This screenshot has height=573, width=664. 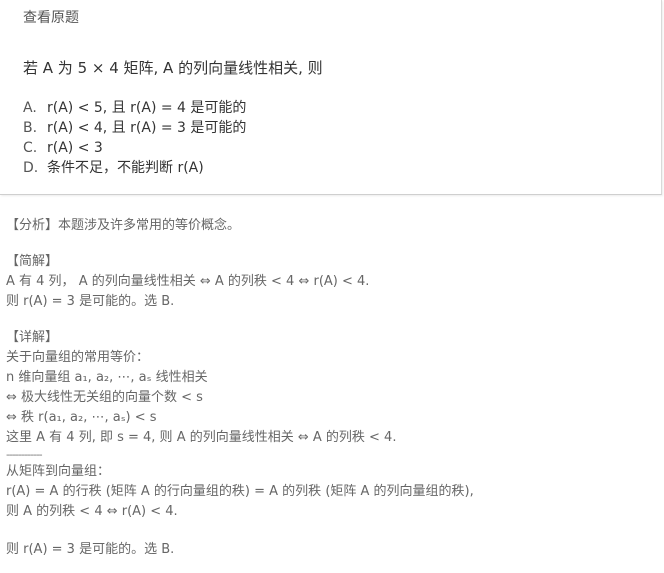 What do you see at coordinates (123, 225) in the screenshot?
I see `analysis-paragraph: 【分析】本题涉及许多常用的等价概念。` at bounding box center [123, 225].